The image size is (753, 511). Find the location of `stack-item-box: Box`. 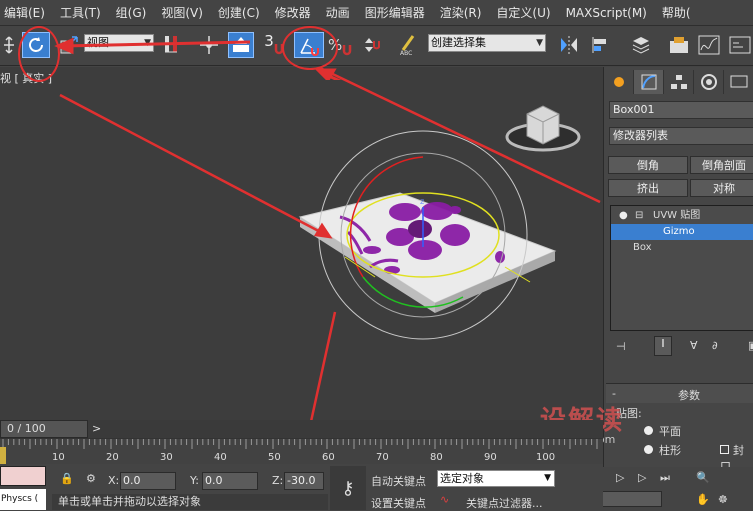

stack-item-box: Box is located at coordinates (682, 248).